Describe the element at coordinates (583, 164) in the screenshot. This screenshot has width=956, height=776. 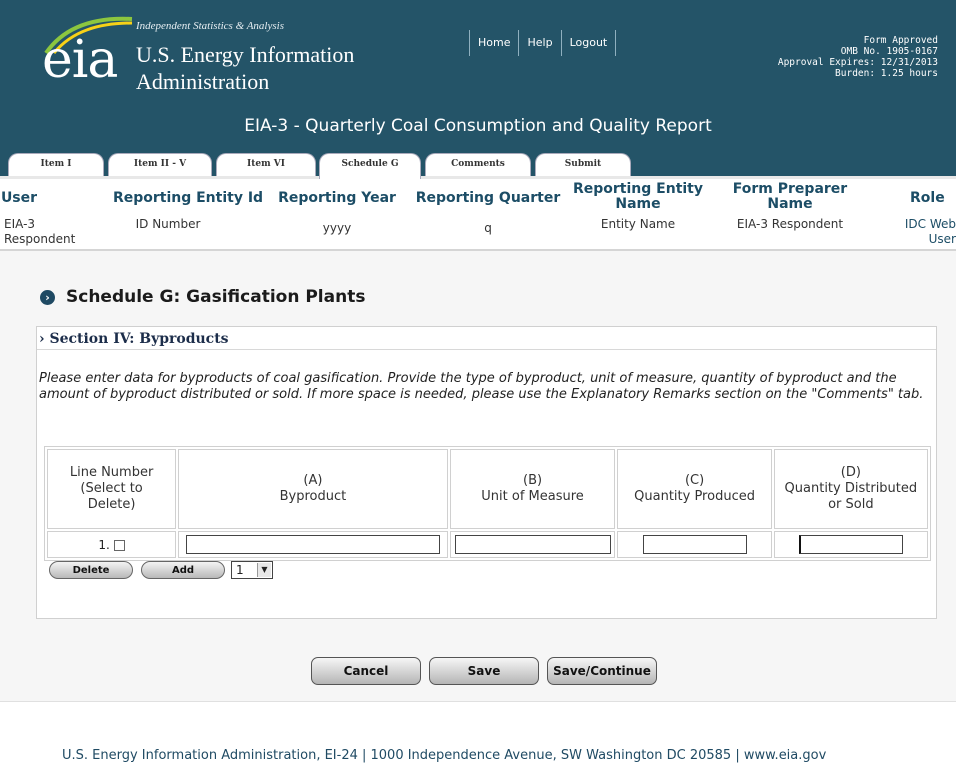
I see `tab-submit: Submit` at that location.